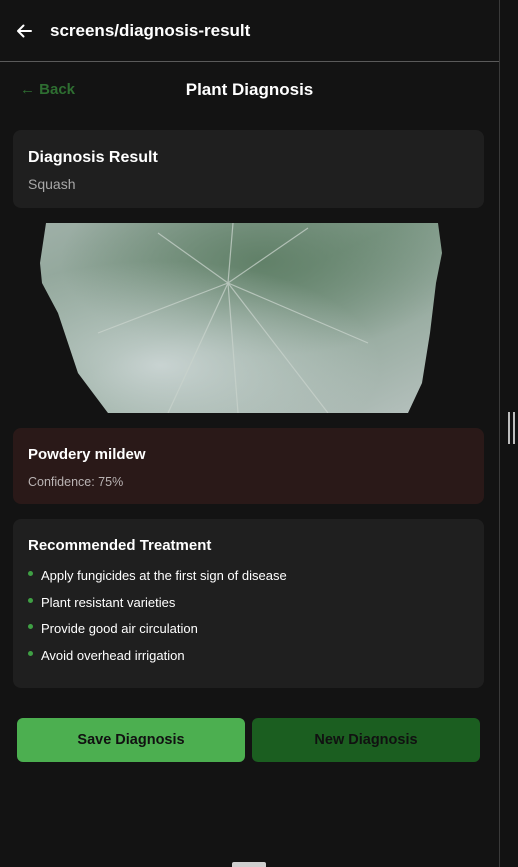 This screenshot has width=518, height=867. I want to click on confidence-text: Confidence: 75%, so click(76, 482).